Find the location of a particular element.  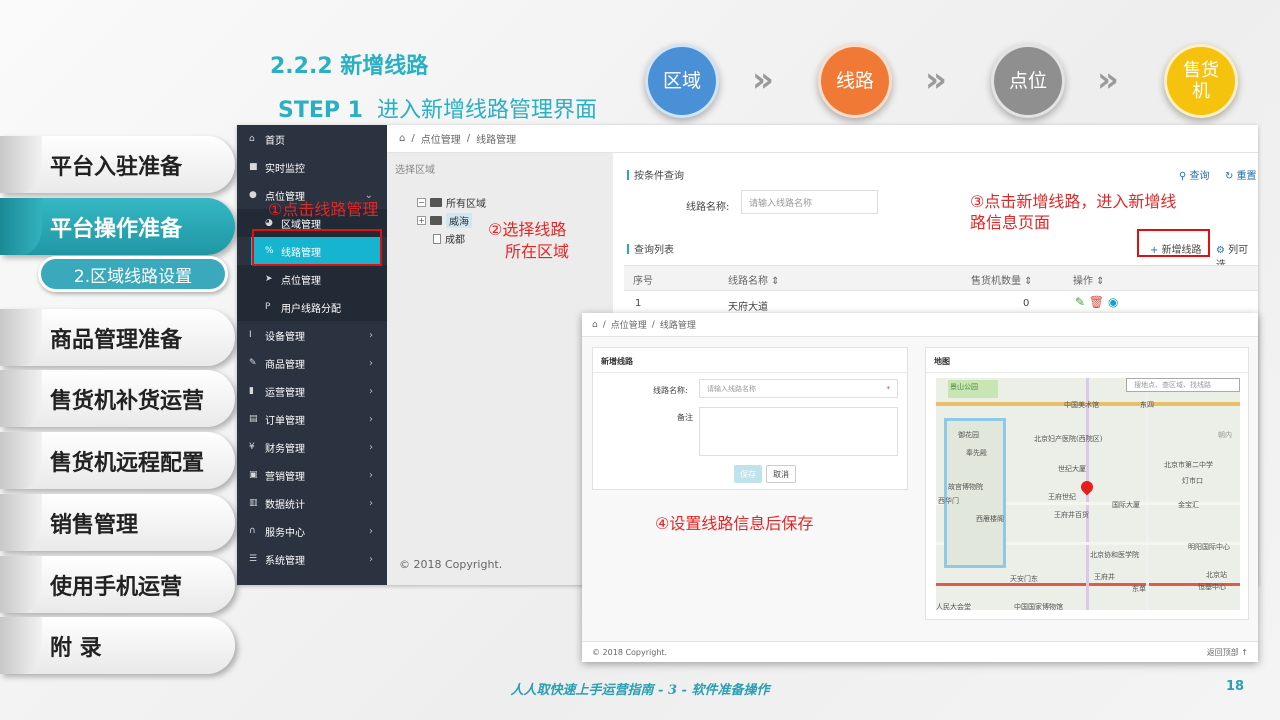

map-label: 御花园 is located at coordinates (968, 435).